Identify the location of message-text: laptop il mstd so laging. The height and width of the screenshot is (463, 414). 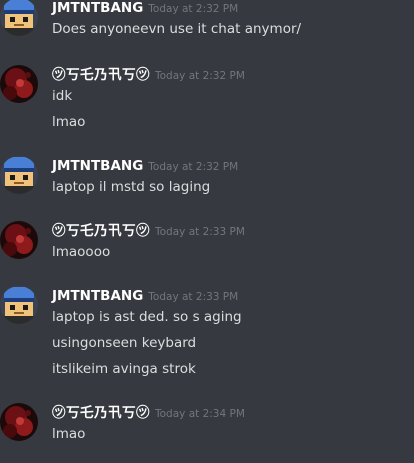
(131, 187).